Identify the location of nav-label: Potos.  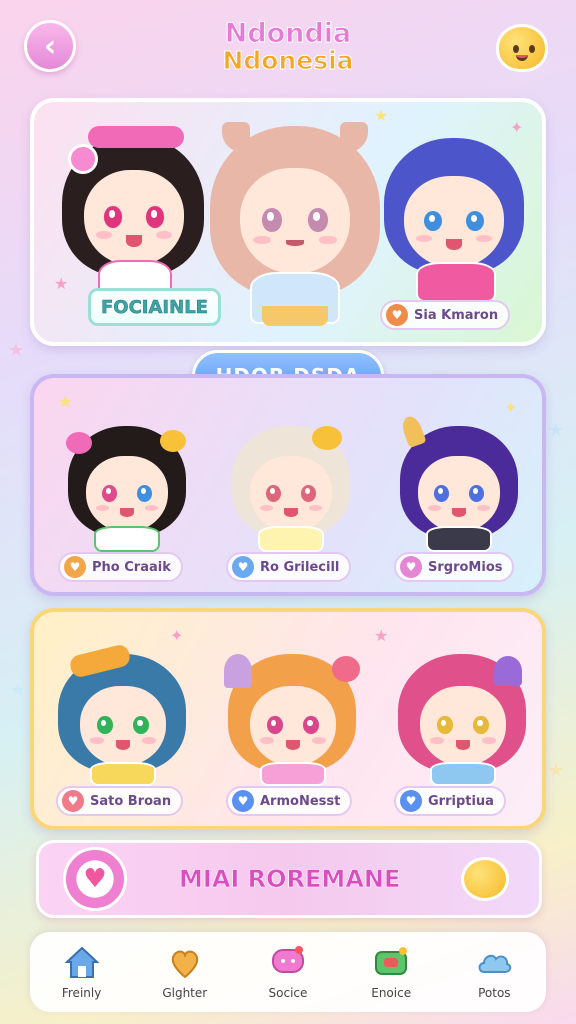
(494, 993).